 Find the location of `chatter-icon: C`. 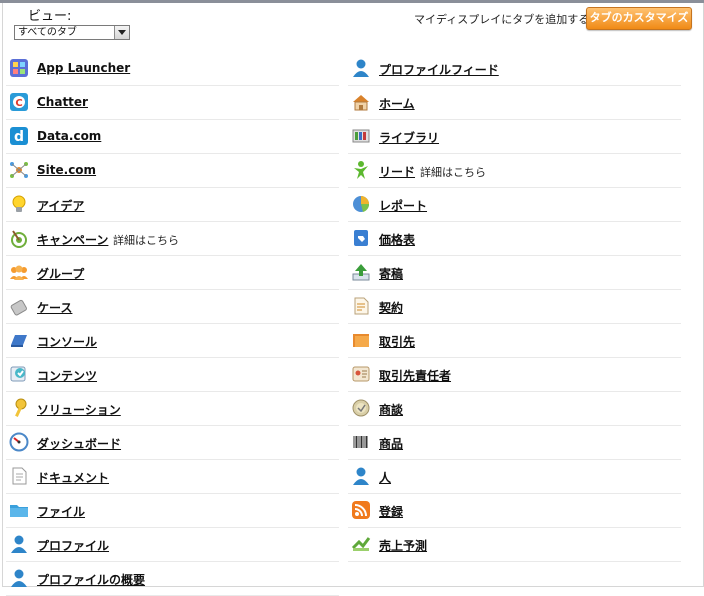

chatter-icon: C is located at coordinates (19, 102).